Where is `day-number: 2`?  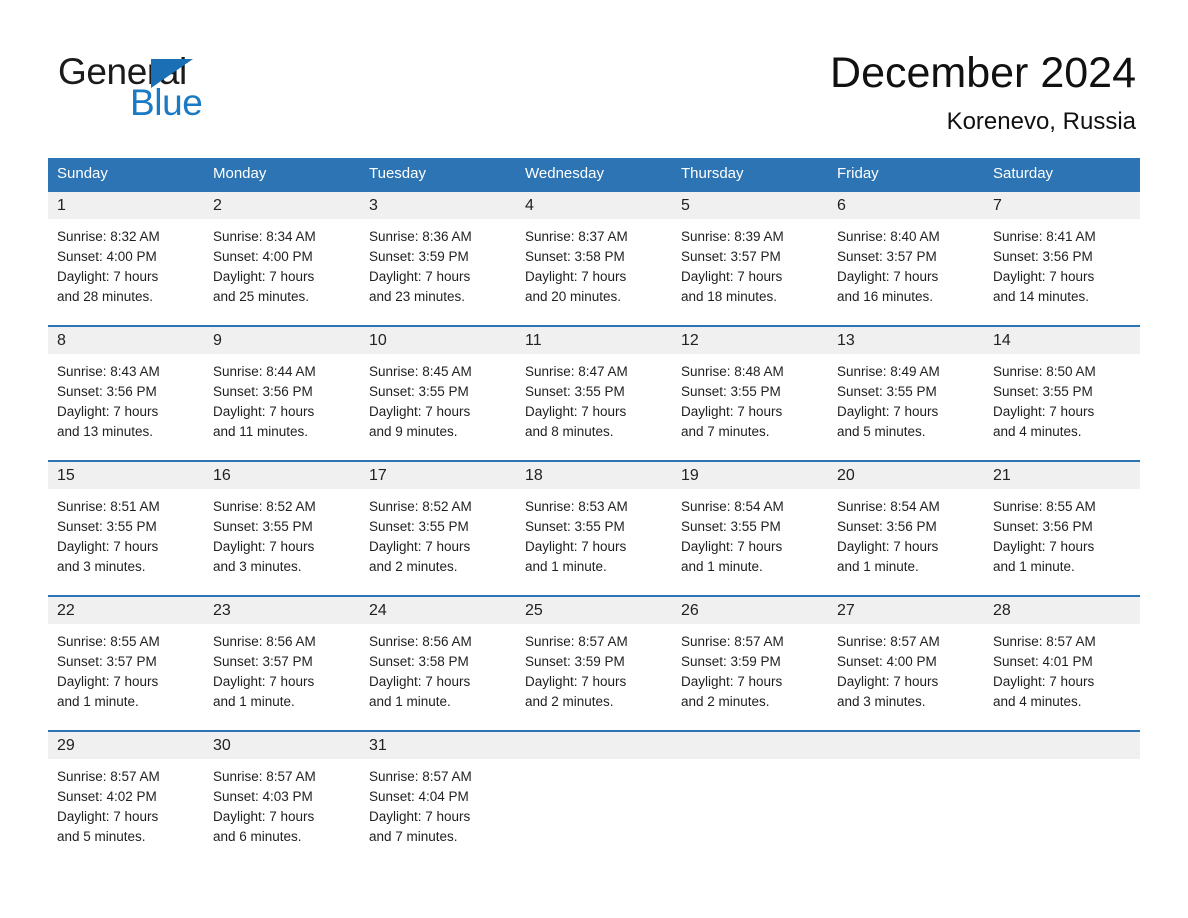
day-number: 2 is located at coordinates (282, 205).